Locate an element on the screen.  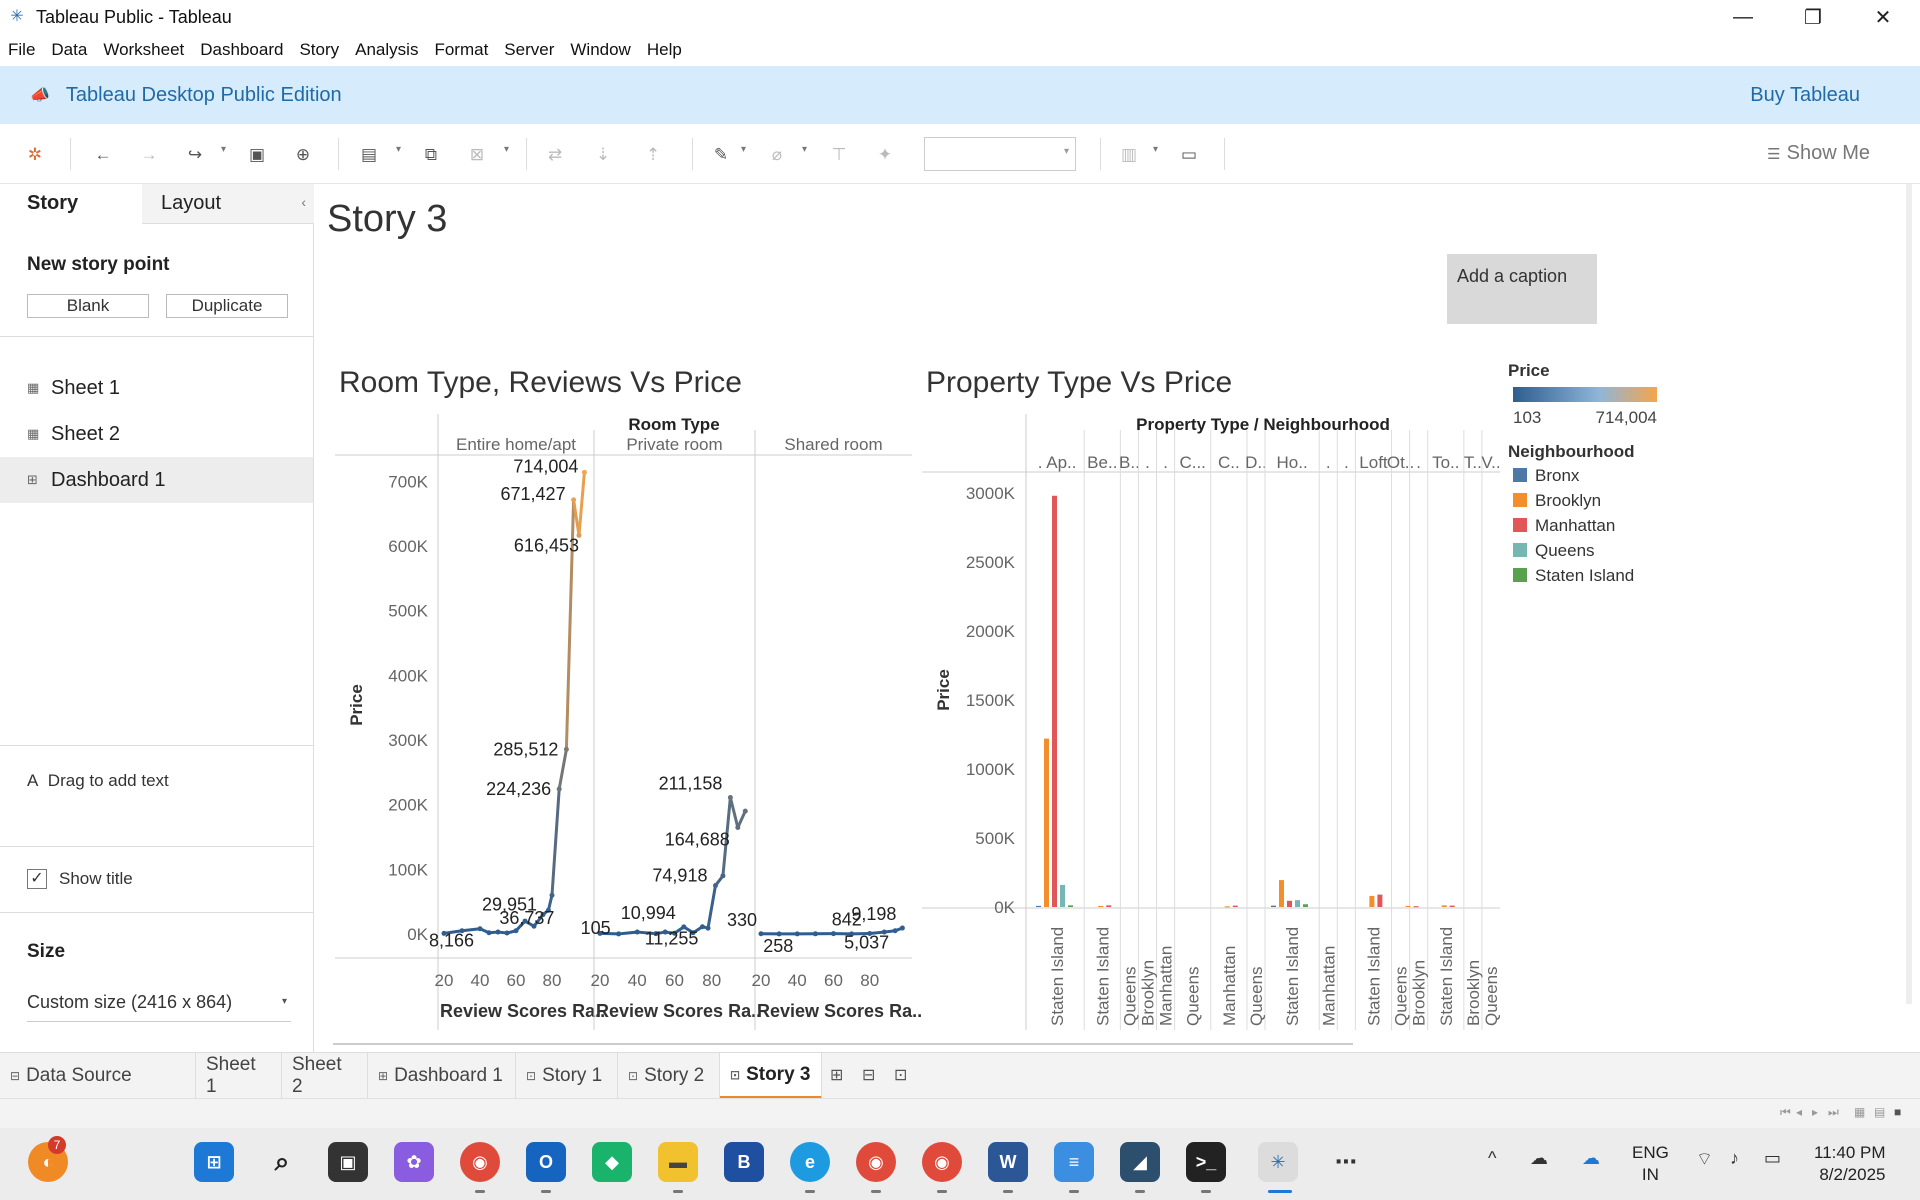
highlight-icon: ✎ is located at coordinates (721, 155).